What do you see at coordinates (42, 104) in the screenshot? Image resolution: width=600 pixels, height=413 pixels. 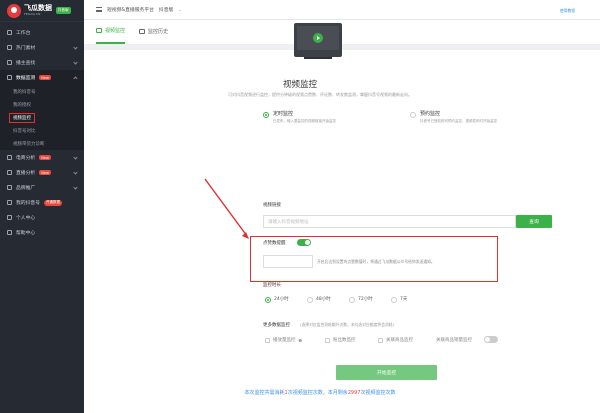 I see `sidebar-subitem-my-auth: 我的授权` at bounding box center [42, 104].